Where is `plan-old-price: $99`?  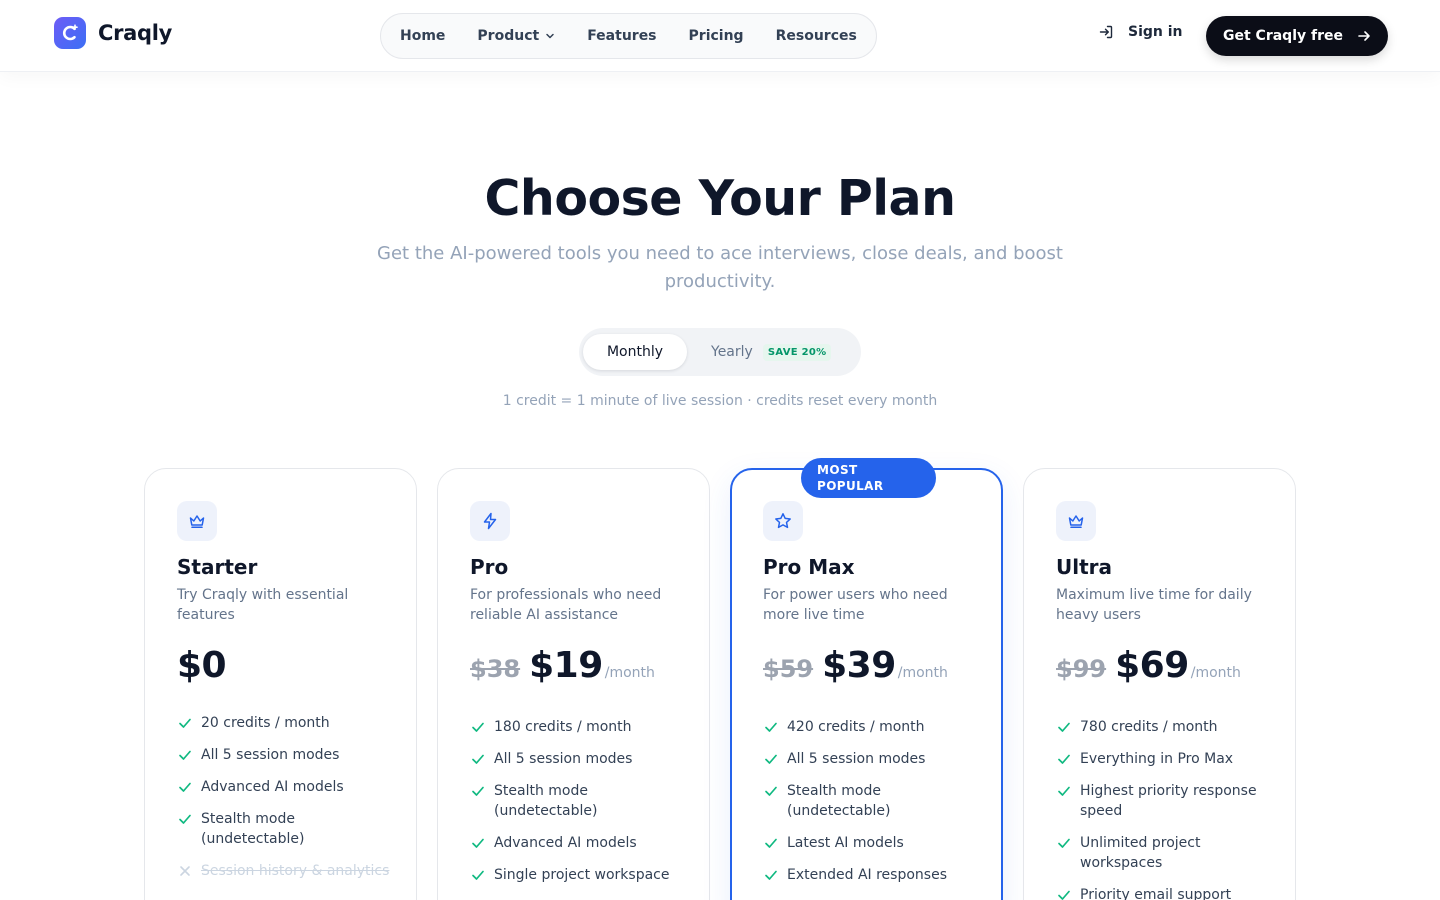 plan-old-price: $99 is located at coordinates (1081, 669).